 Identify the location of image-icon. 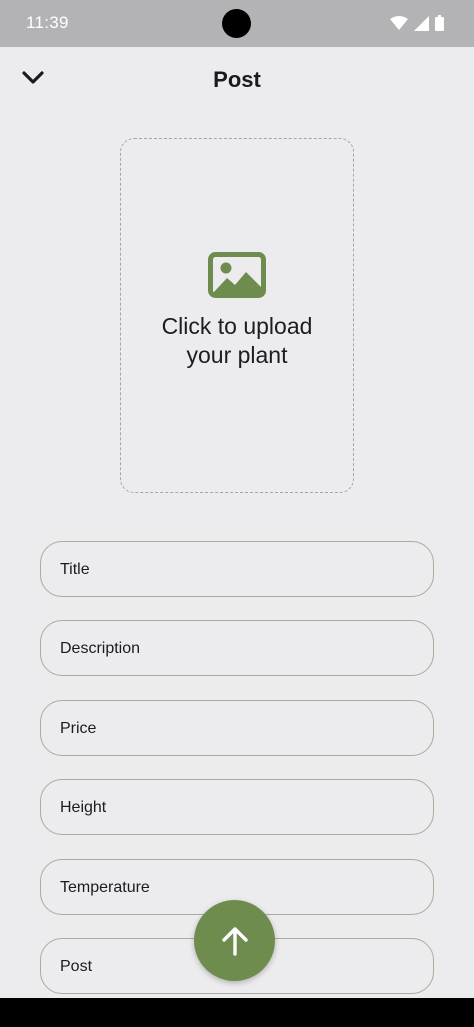
(237, 275).